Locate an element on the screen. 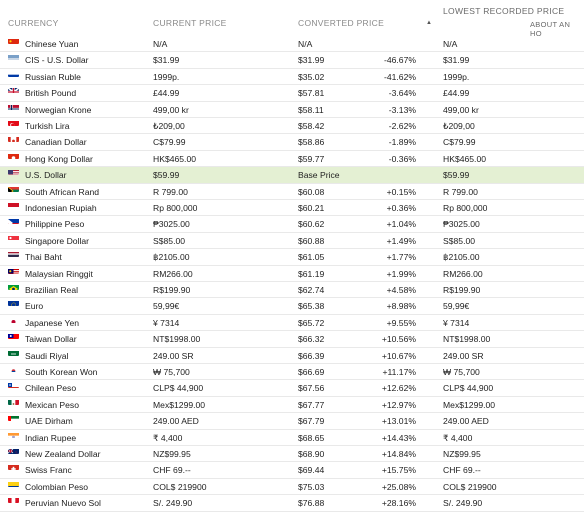 Image resolution: width=584 pixels, height=526 pixels. price-difference: +28.16% is located at coordinates (398, 503).